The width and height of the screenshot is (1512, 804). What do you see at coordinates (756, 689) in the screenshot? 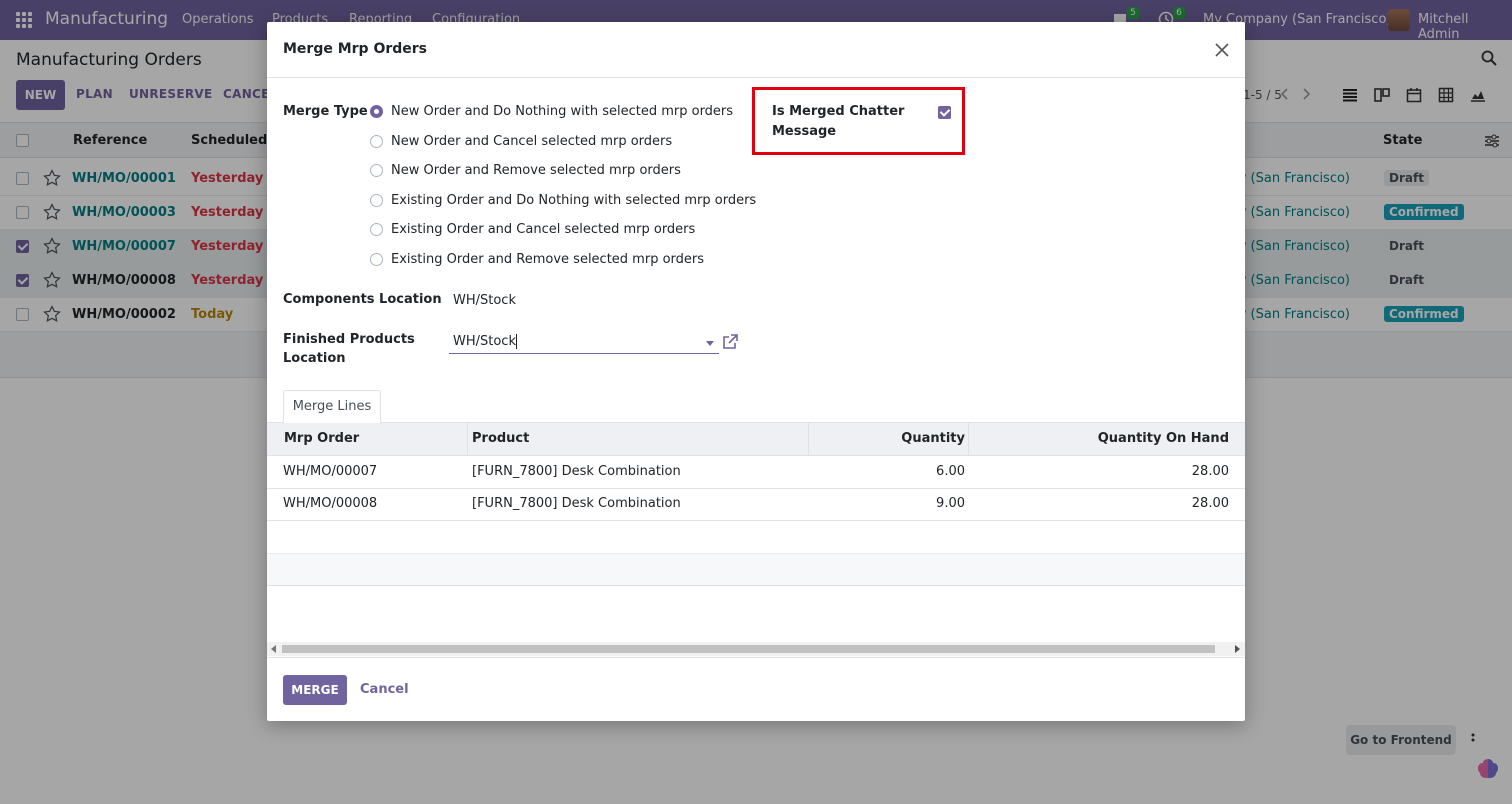
I see `modal-footer: MERGE Cancel` at bounding box center [756, 689].